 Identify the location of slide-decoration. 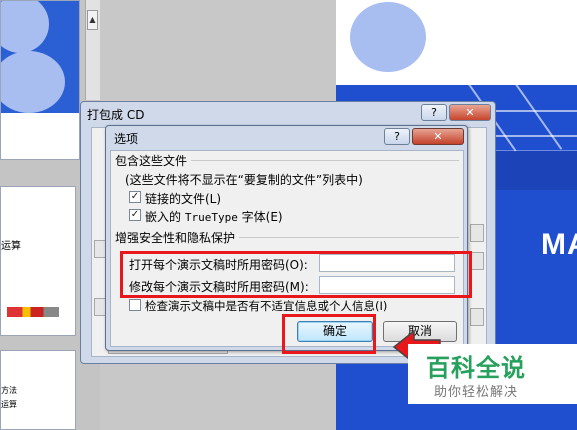
(531, 111).